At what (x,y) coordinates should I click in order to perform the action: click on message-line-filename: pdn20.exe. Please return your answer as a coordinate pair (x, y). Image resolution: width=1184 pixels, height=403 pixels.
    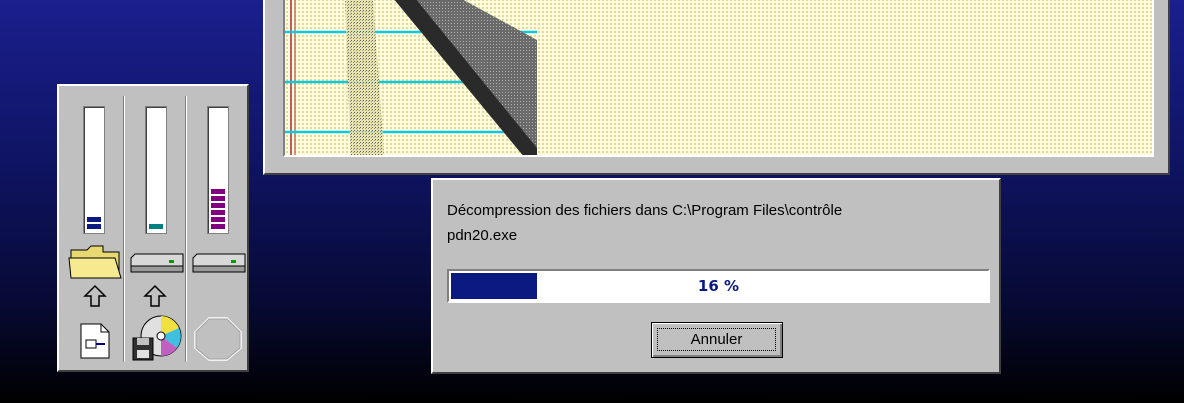
    Looking at the image, I should click on (482, 235).